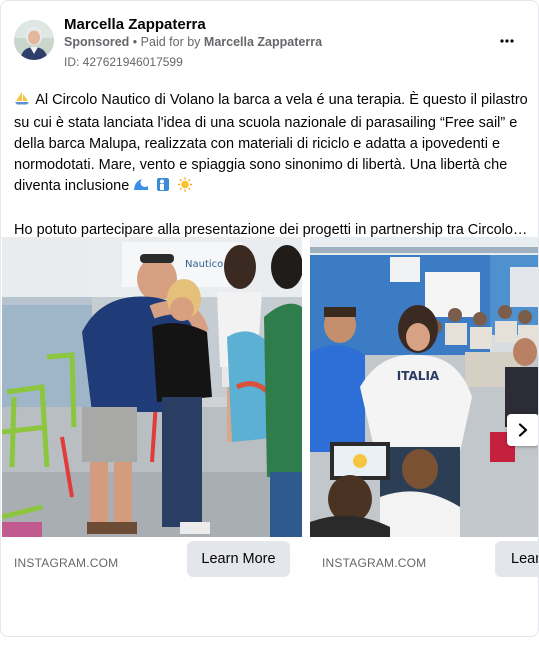 This screenshot has height=645, width=539. I want to click on wave-emoji, so click(141, 188).